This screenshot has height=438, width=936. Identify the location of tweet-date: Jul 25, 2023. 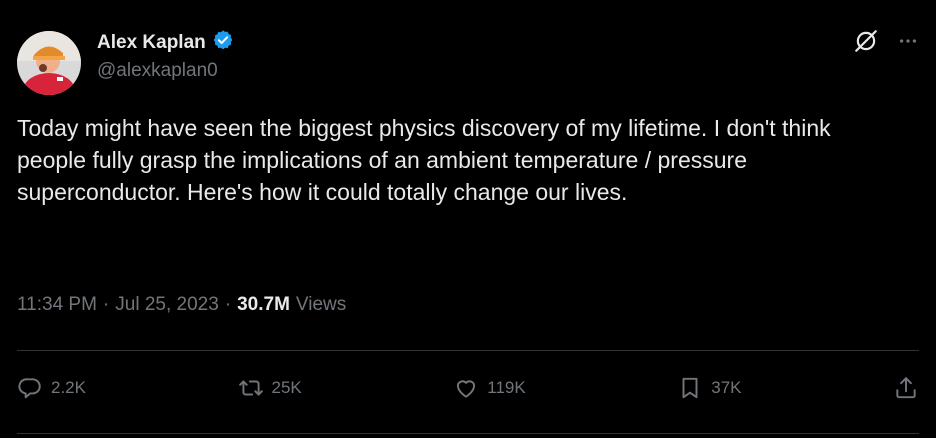
(167, 305).